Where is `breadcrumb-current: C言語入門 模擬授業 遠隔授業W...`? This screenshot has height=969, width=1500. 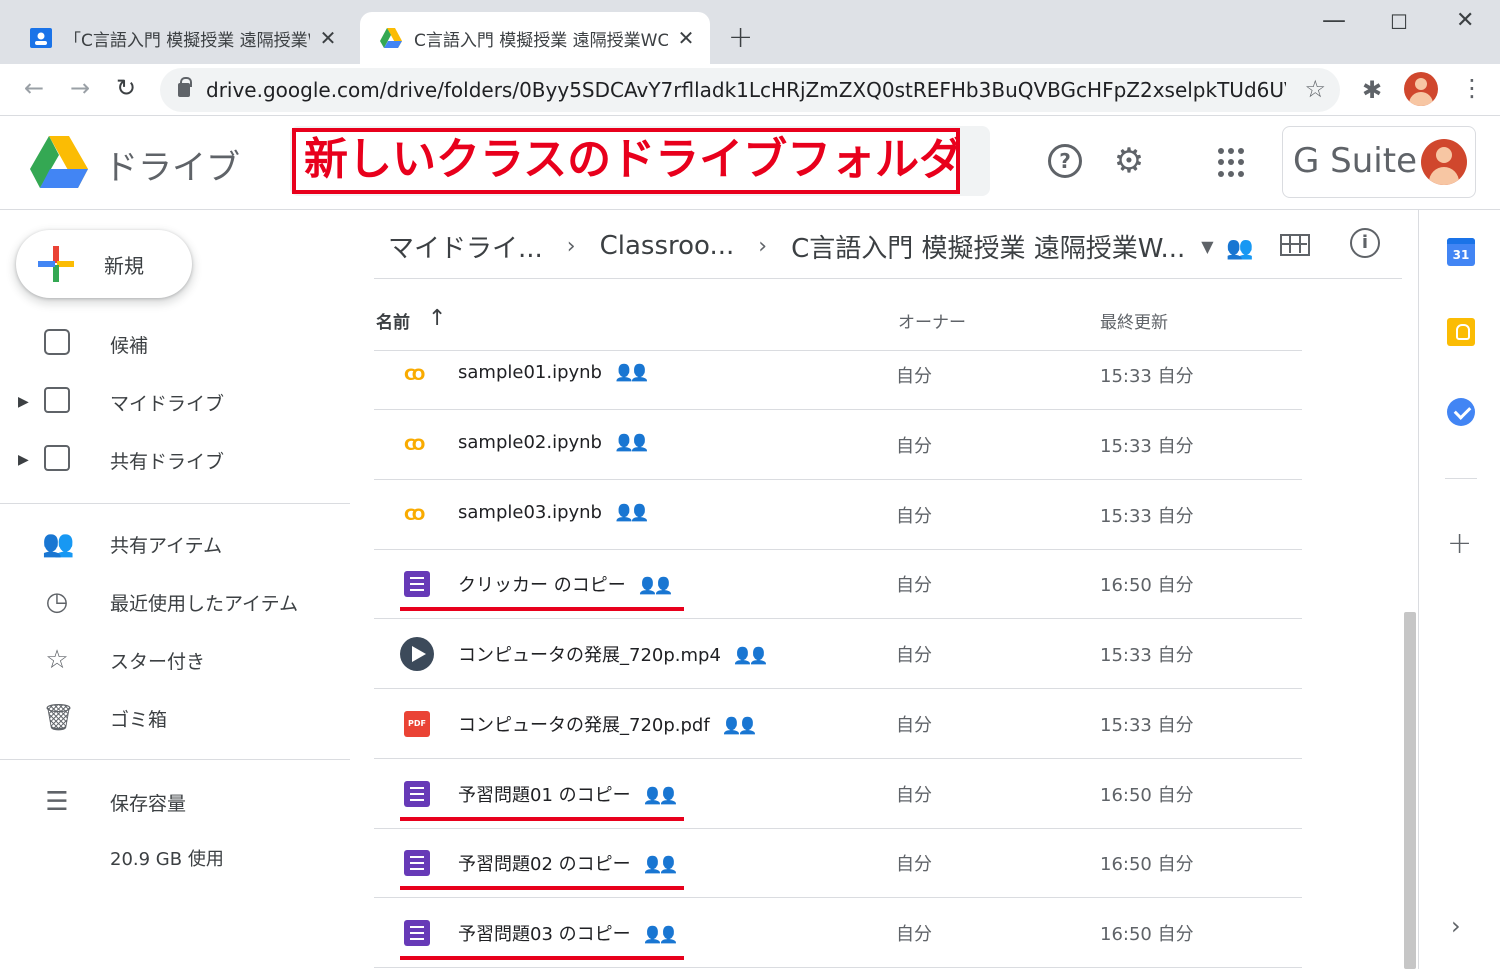 breadcrumb-current: C言語入門 模擬授業 遠隔授業W... is located at coordinates (988, 246).